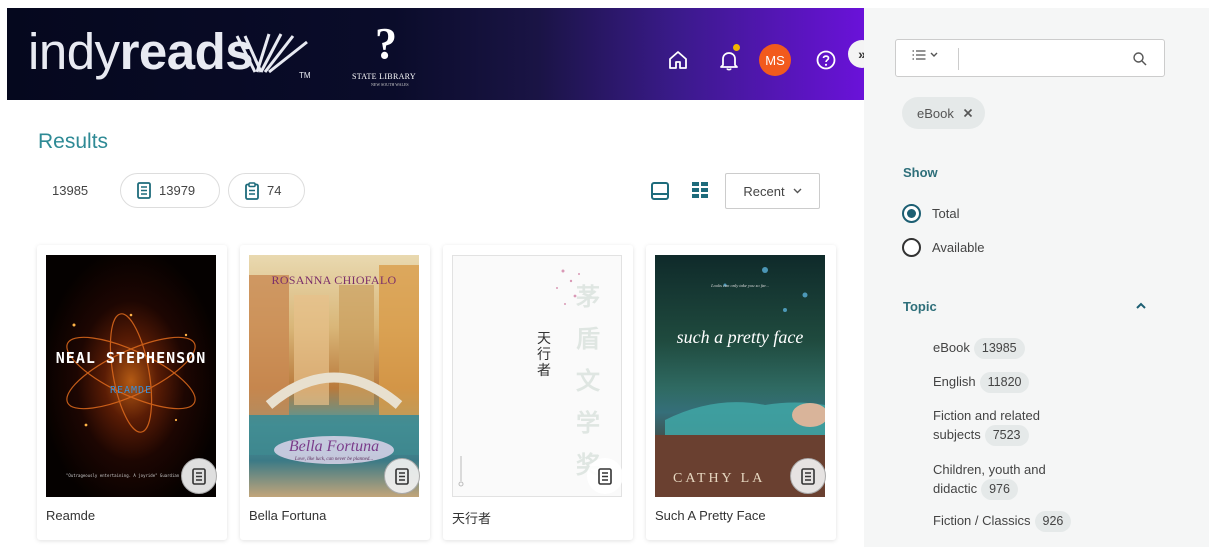  What do you see at coordinates (826, 60) in the screenshot?
I see `help-icon` at bounding box center [826, 60].